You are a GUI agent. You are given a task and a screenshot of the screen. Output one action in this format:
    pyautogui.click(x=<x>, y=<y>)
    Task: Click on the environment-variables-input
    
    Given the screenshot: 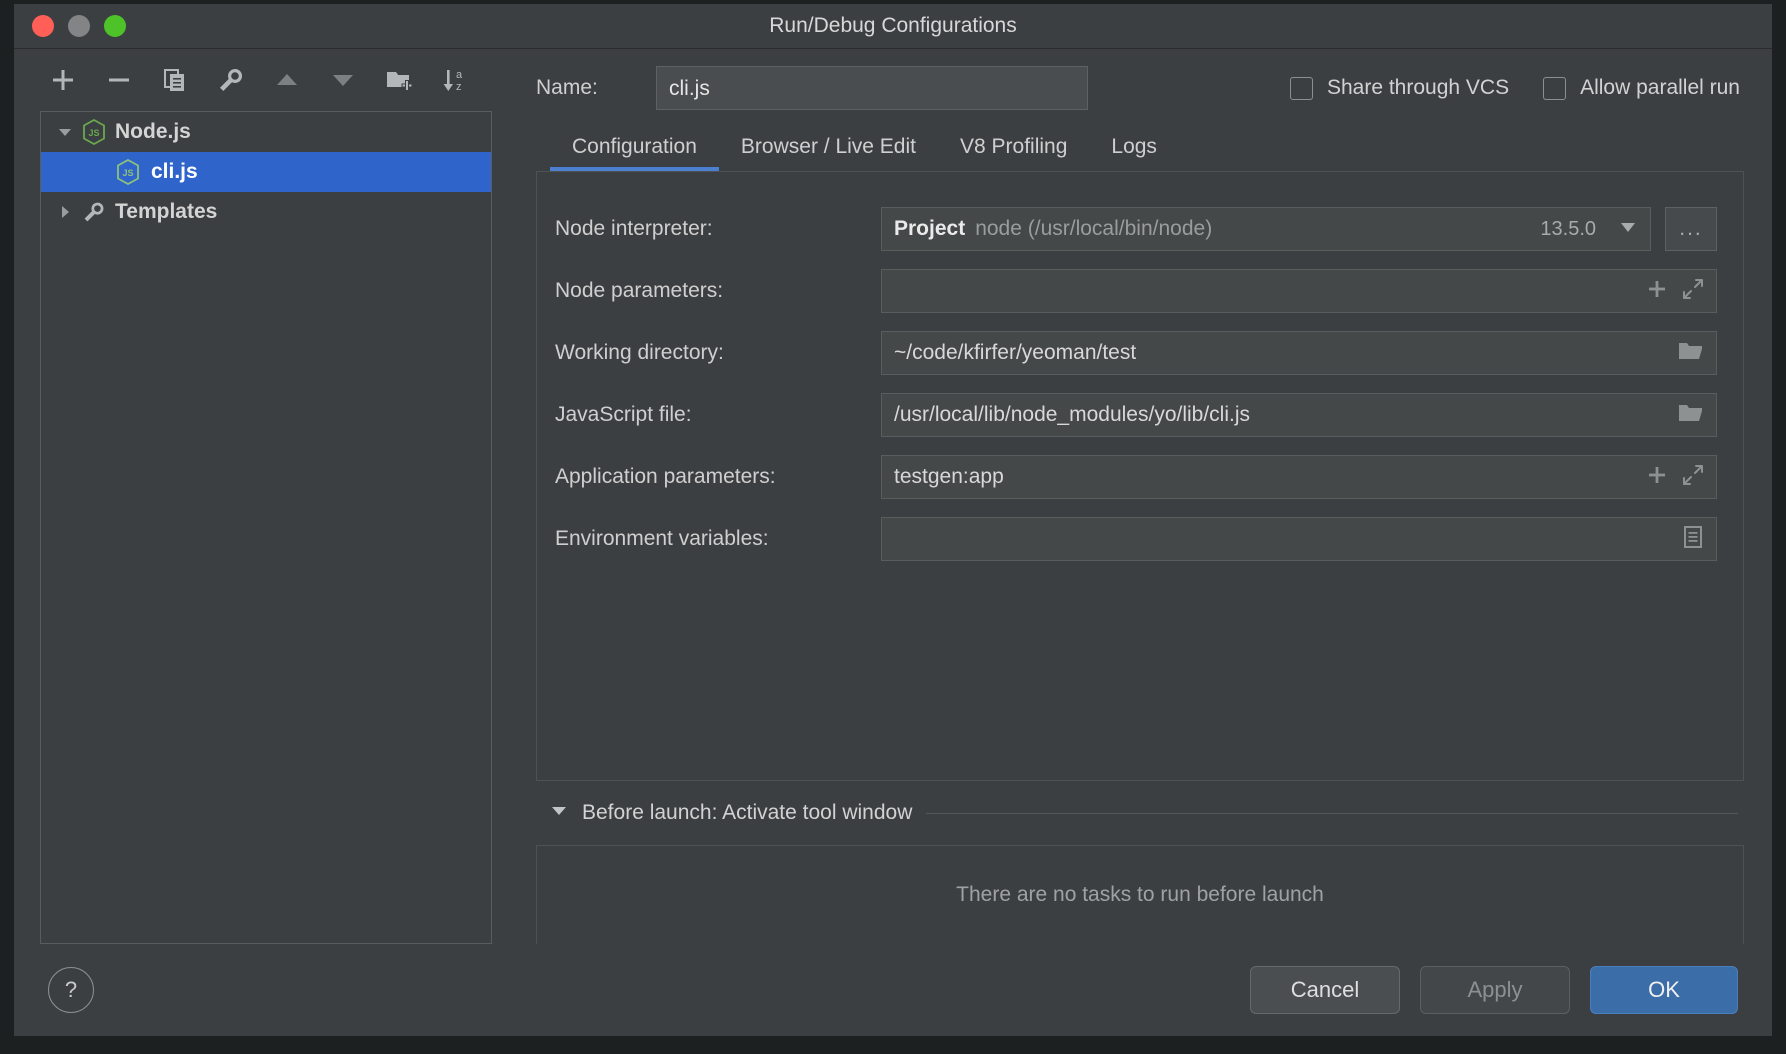 What is the action you would take?
    pyautogui.click(x=1299, y=539)
    